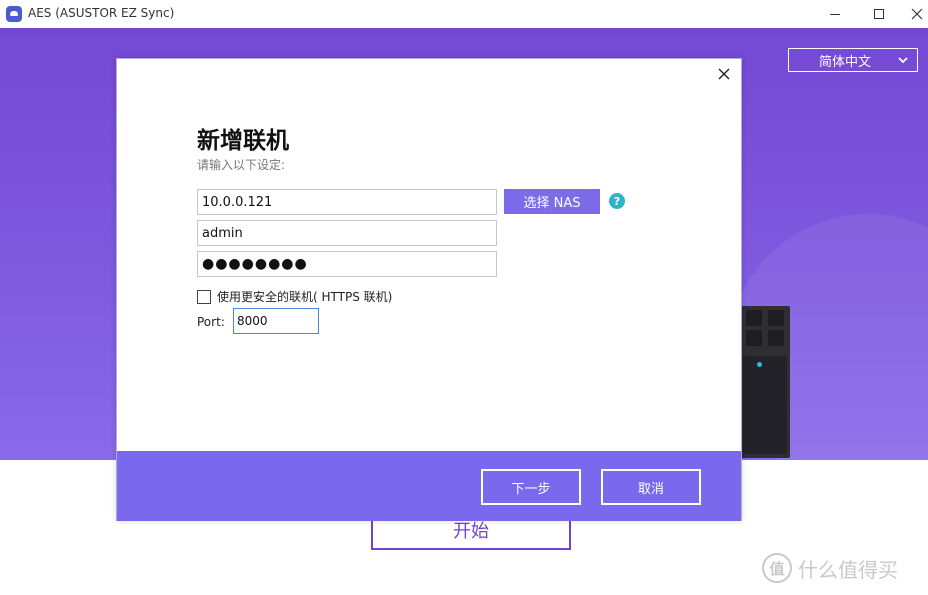 The height and width of the screenshot is (595, 928). I want to click on https-checkbox-label: 使用更安全的联机( HTTPS 联机), so click(305, 297).